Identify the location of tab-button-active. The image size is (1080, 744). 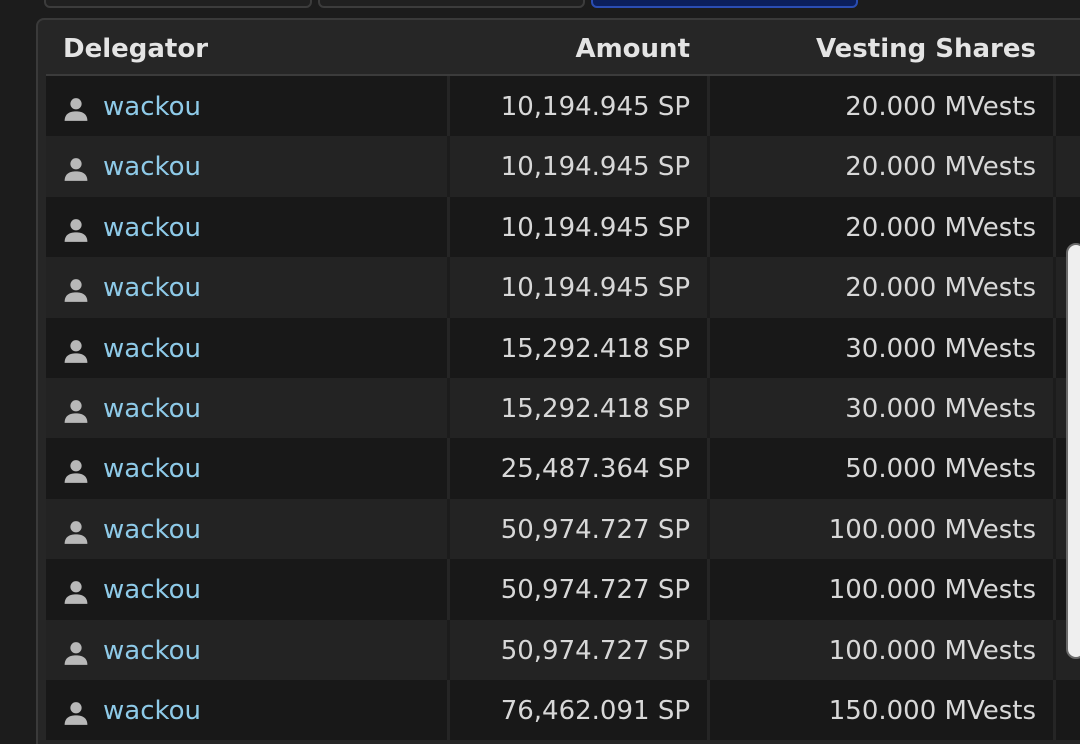
(724, 4).